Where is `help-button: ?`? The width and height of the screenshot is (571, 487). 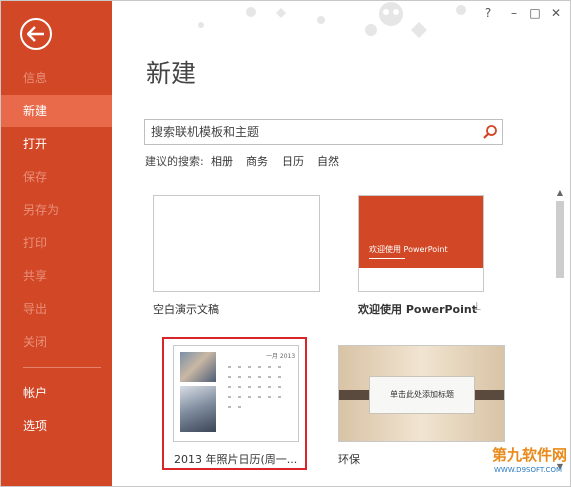 help-button: ? is located at coordinates (488, 13).